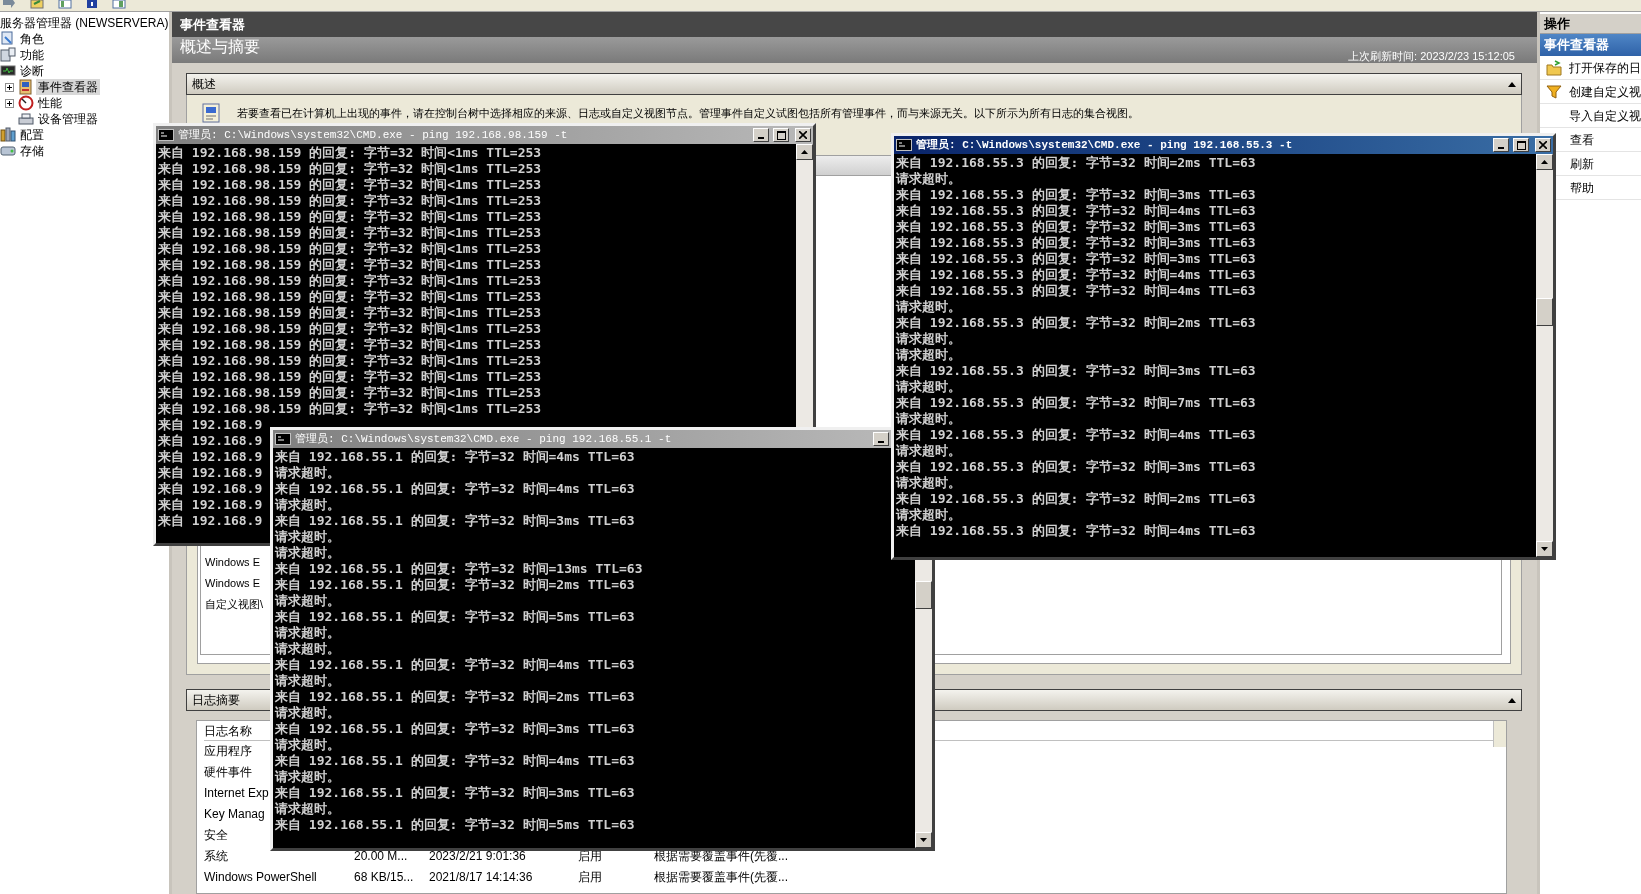 Image resolution: width=1641 pixels, height=894 pixels. I want to click on console-line: 来自 192.168.55.3 的回复: 字节=32 时间=7ms TTL=63, so click(1076, 403).